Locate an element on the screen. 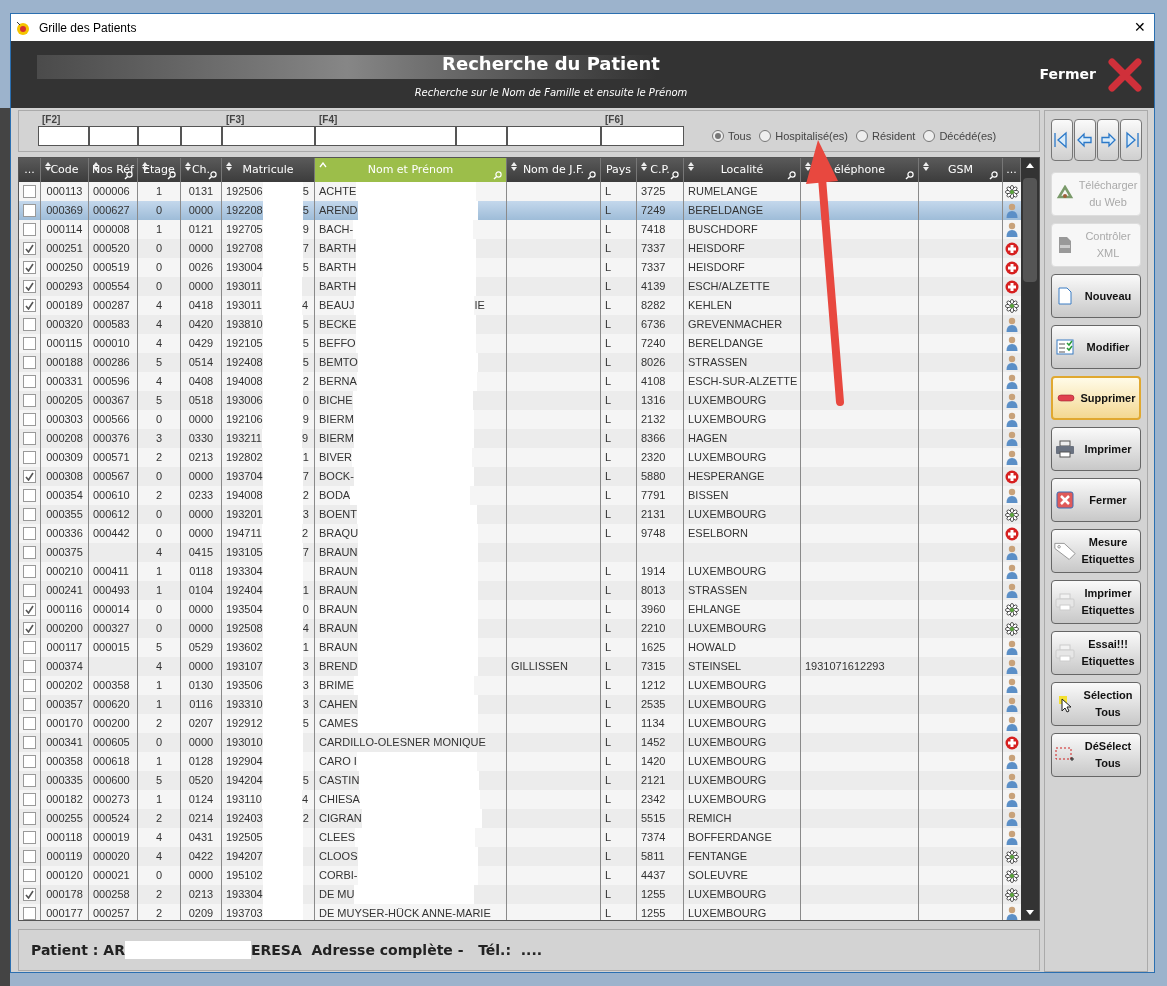  table-row: 000255 000524 2 0214 192403 2 CIGRAN L 5515 REMICH is located at coordinates (520, 818).